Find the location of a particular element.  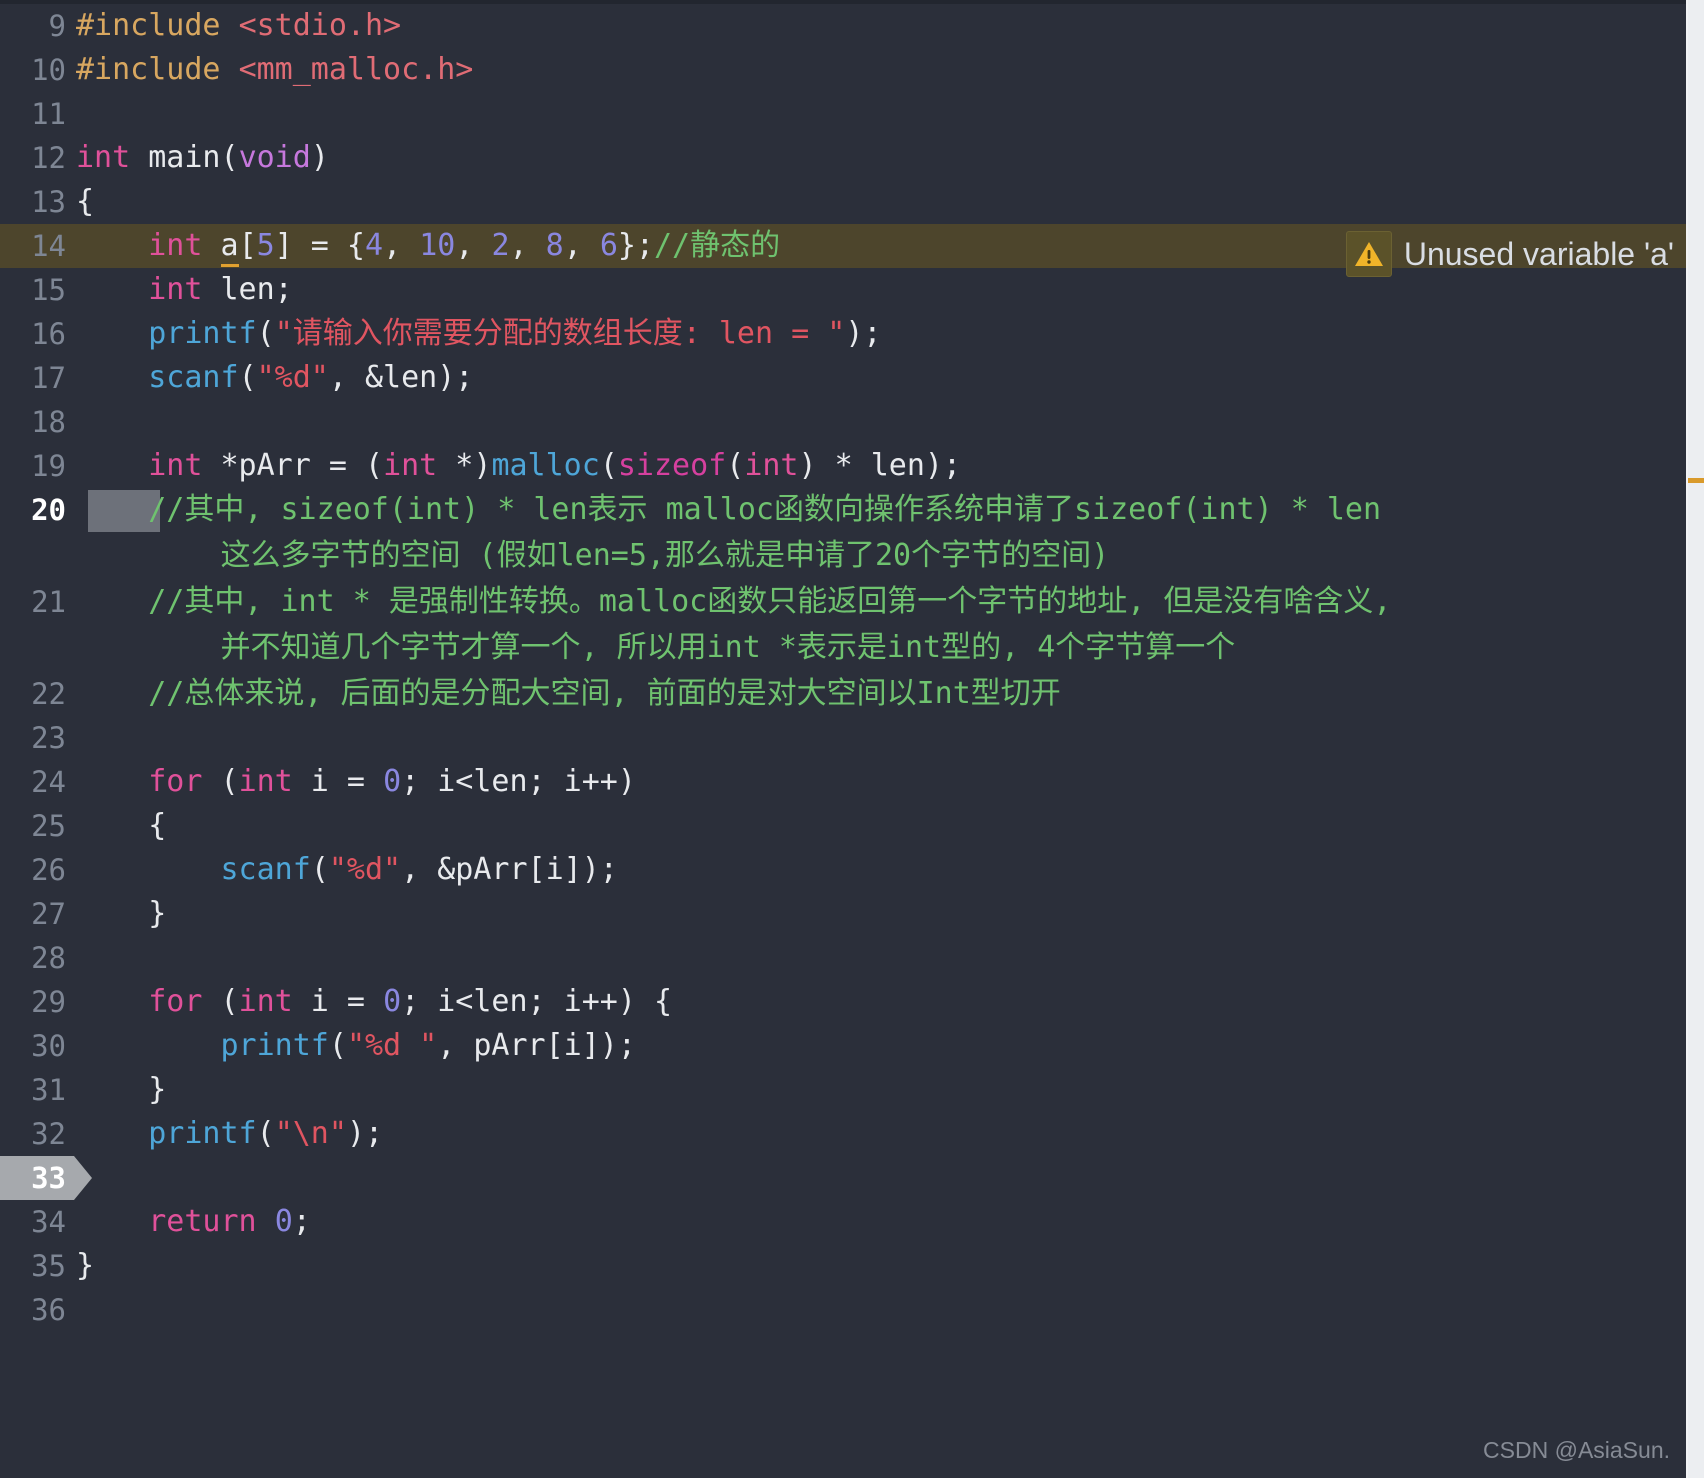

line-number: 18 is located at coordinates (38, 422).